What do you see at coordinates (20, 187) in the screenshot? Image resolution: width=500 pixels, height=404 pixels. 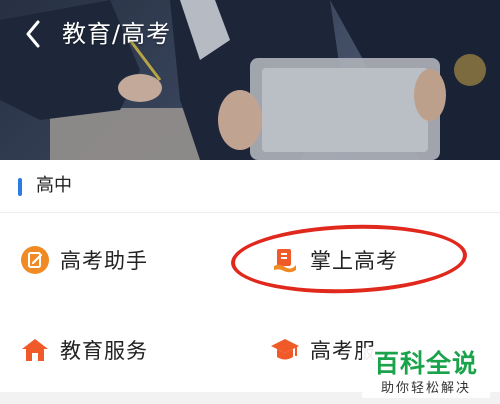 I see `section-accent-bar` at bounding box center [20, 187].